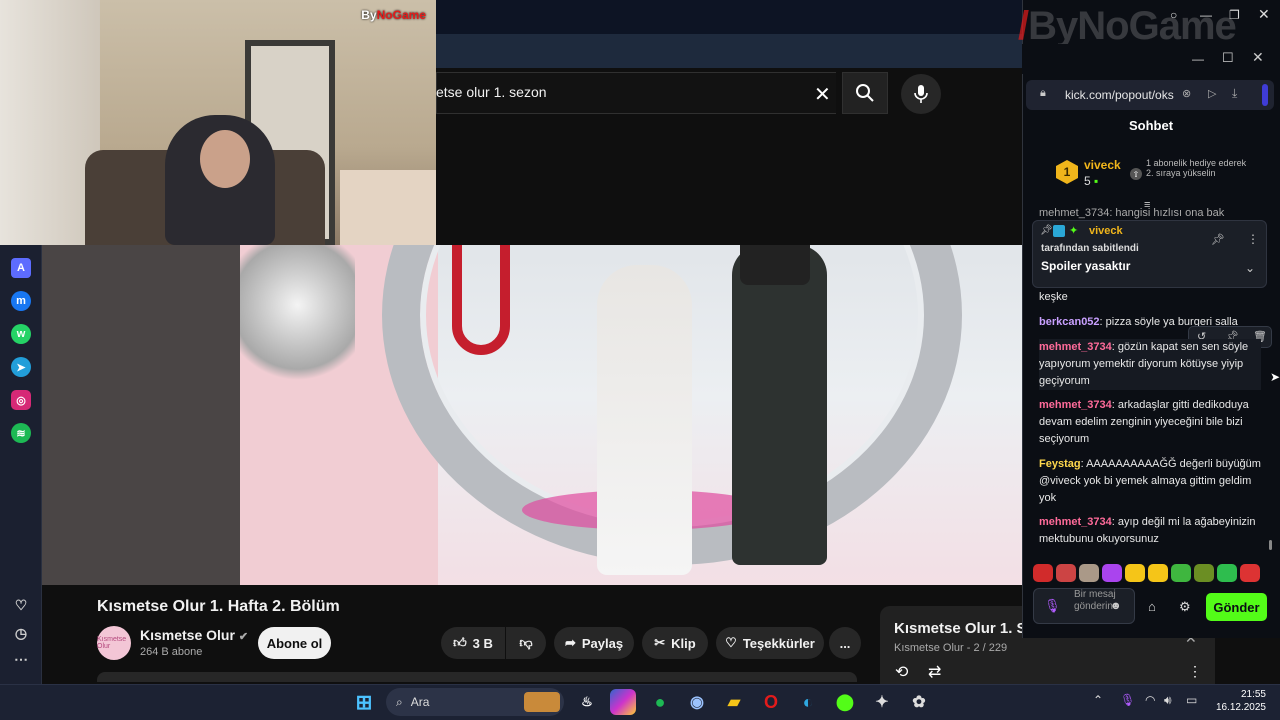  What do you see at coordinates (21, 301) in the screenshot?
I see `messenger-icon: m` at bounding box center [21, 301].